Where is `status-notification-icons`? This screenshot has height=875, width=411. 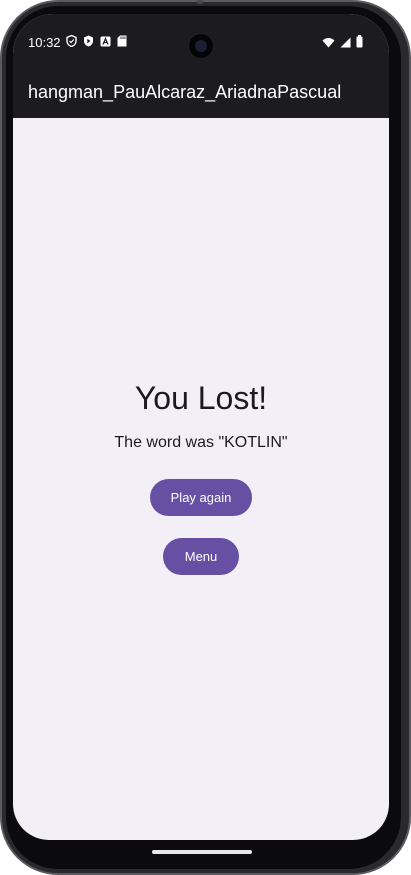
status-notification-icons is located at coordinates (96, 41).